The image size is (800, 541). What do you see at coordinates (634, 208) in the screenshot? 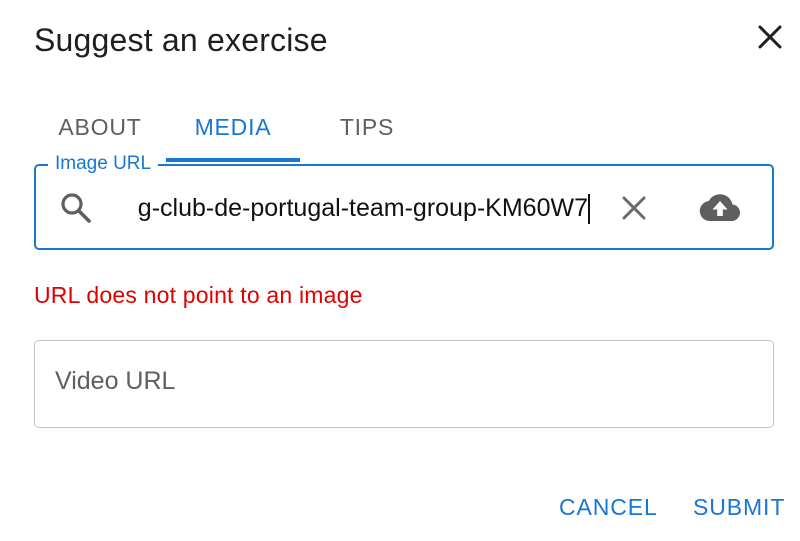
I see `clear-icon` at bounding box center [634, 208].